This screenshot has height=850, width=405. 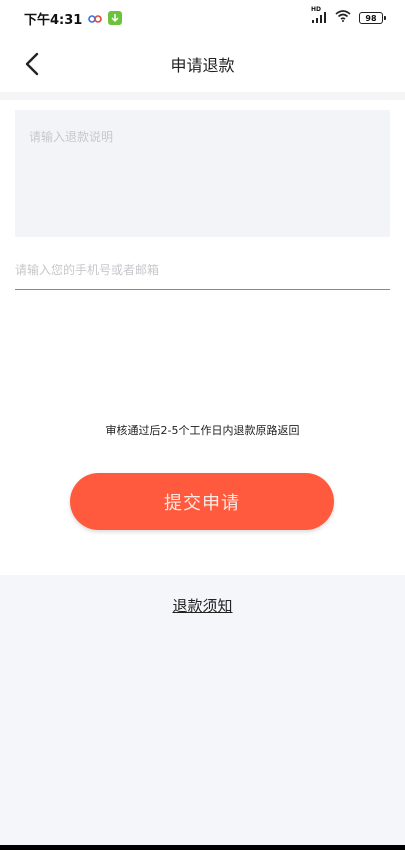 I want to click on download-notification-icon, so click(x=115, y=18).